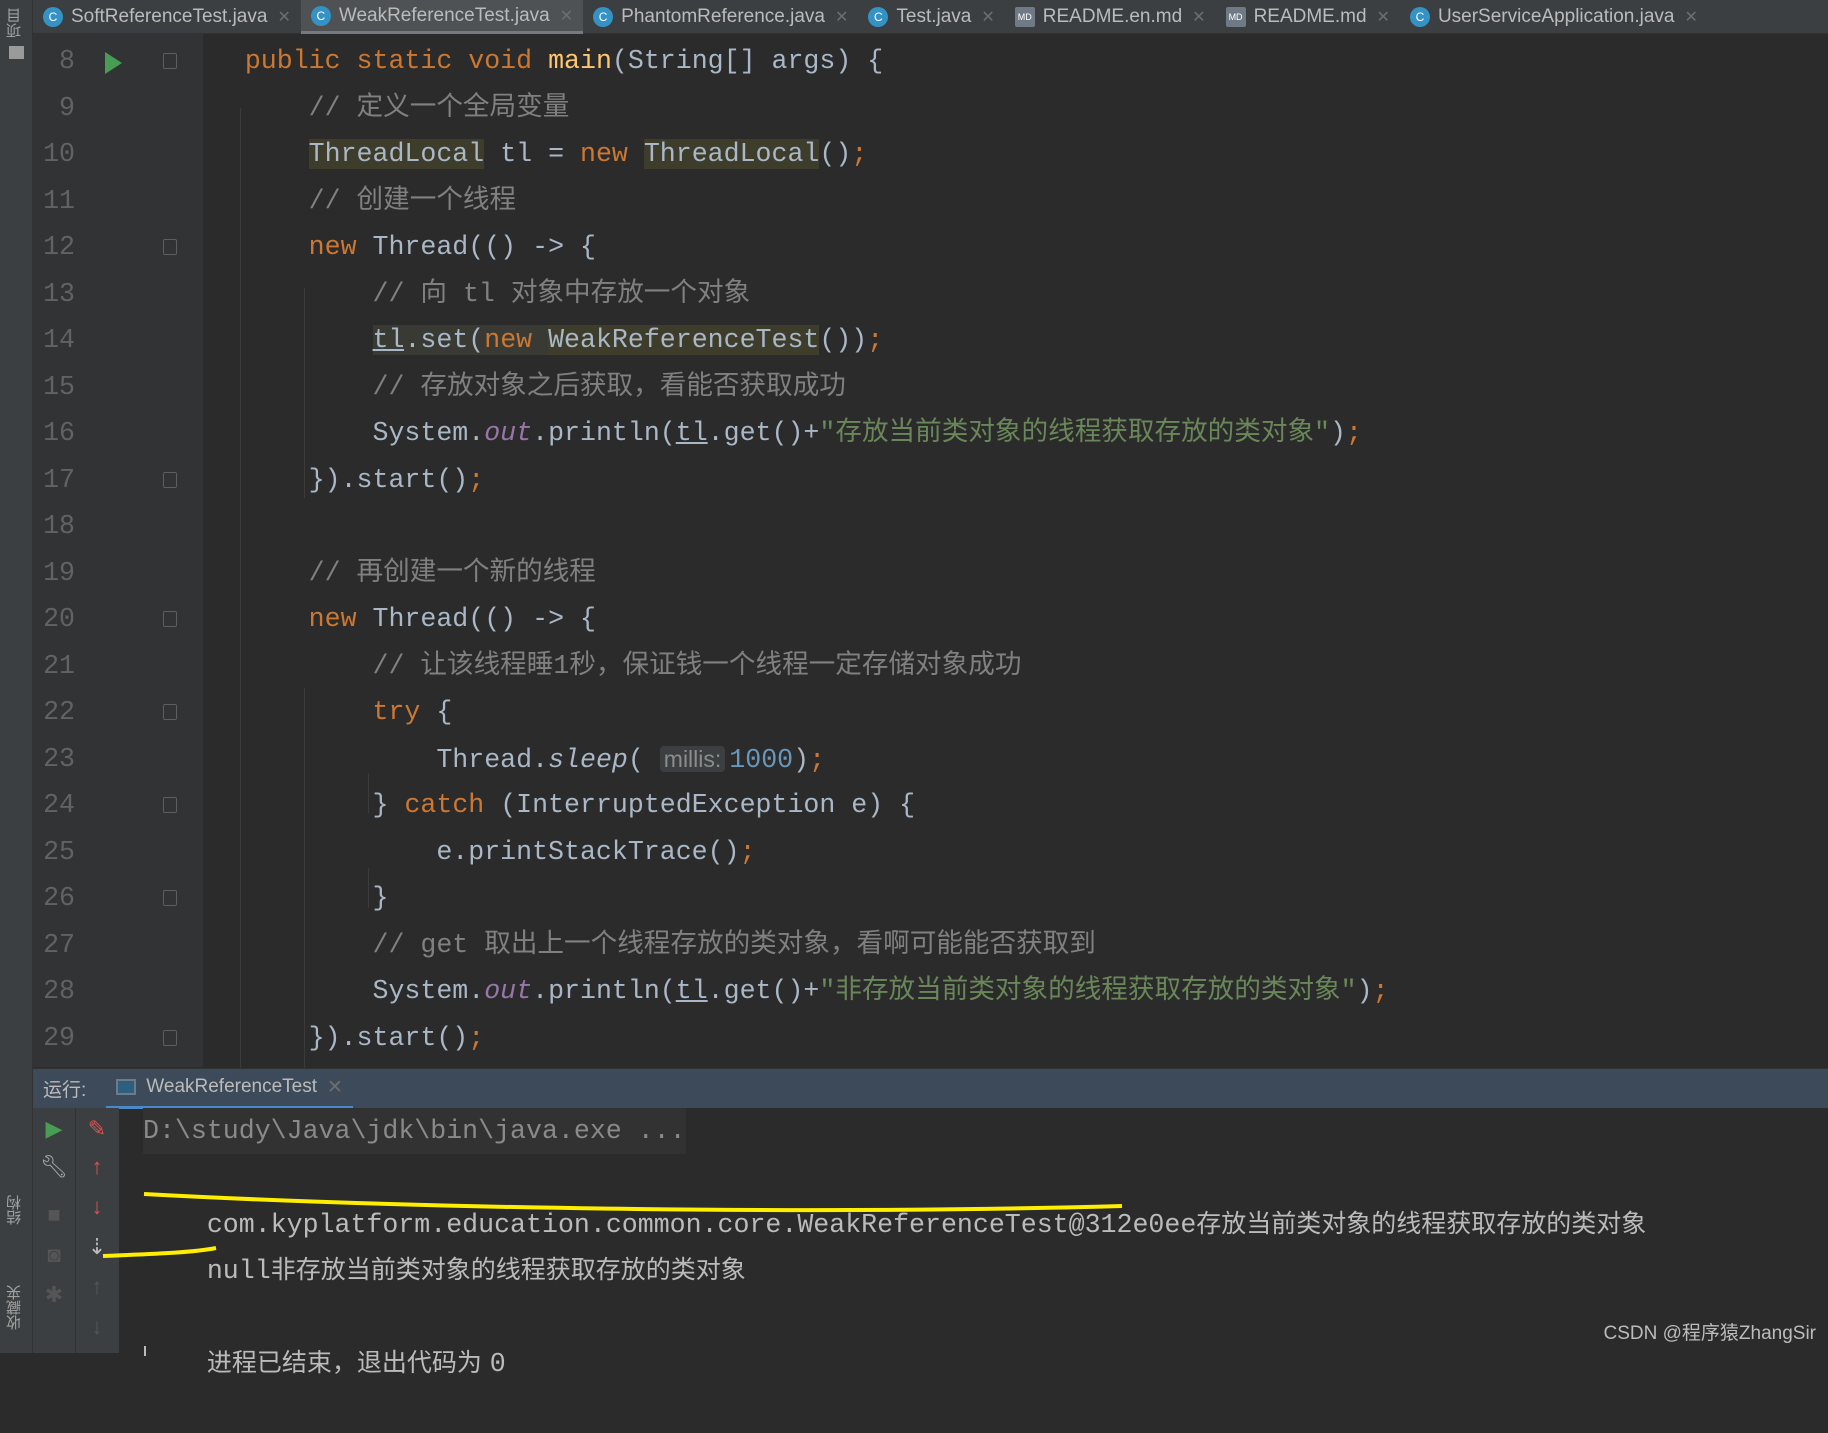 This screenshot has width=1828, height=1433. Describe the element at coordinates (612, 1225) in the screenshot. I see `annotation-layer` at that location.